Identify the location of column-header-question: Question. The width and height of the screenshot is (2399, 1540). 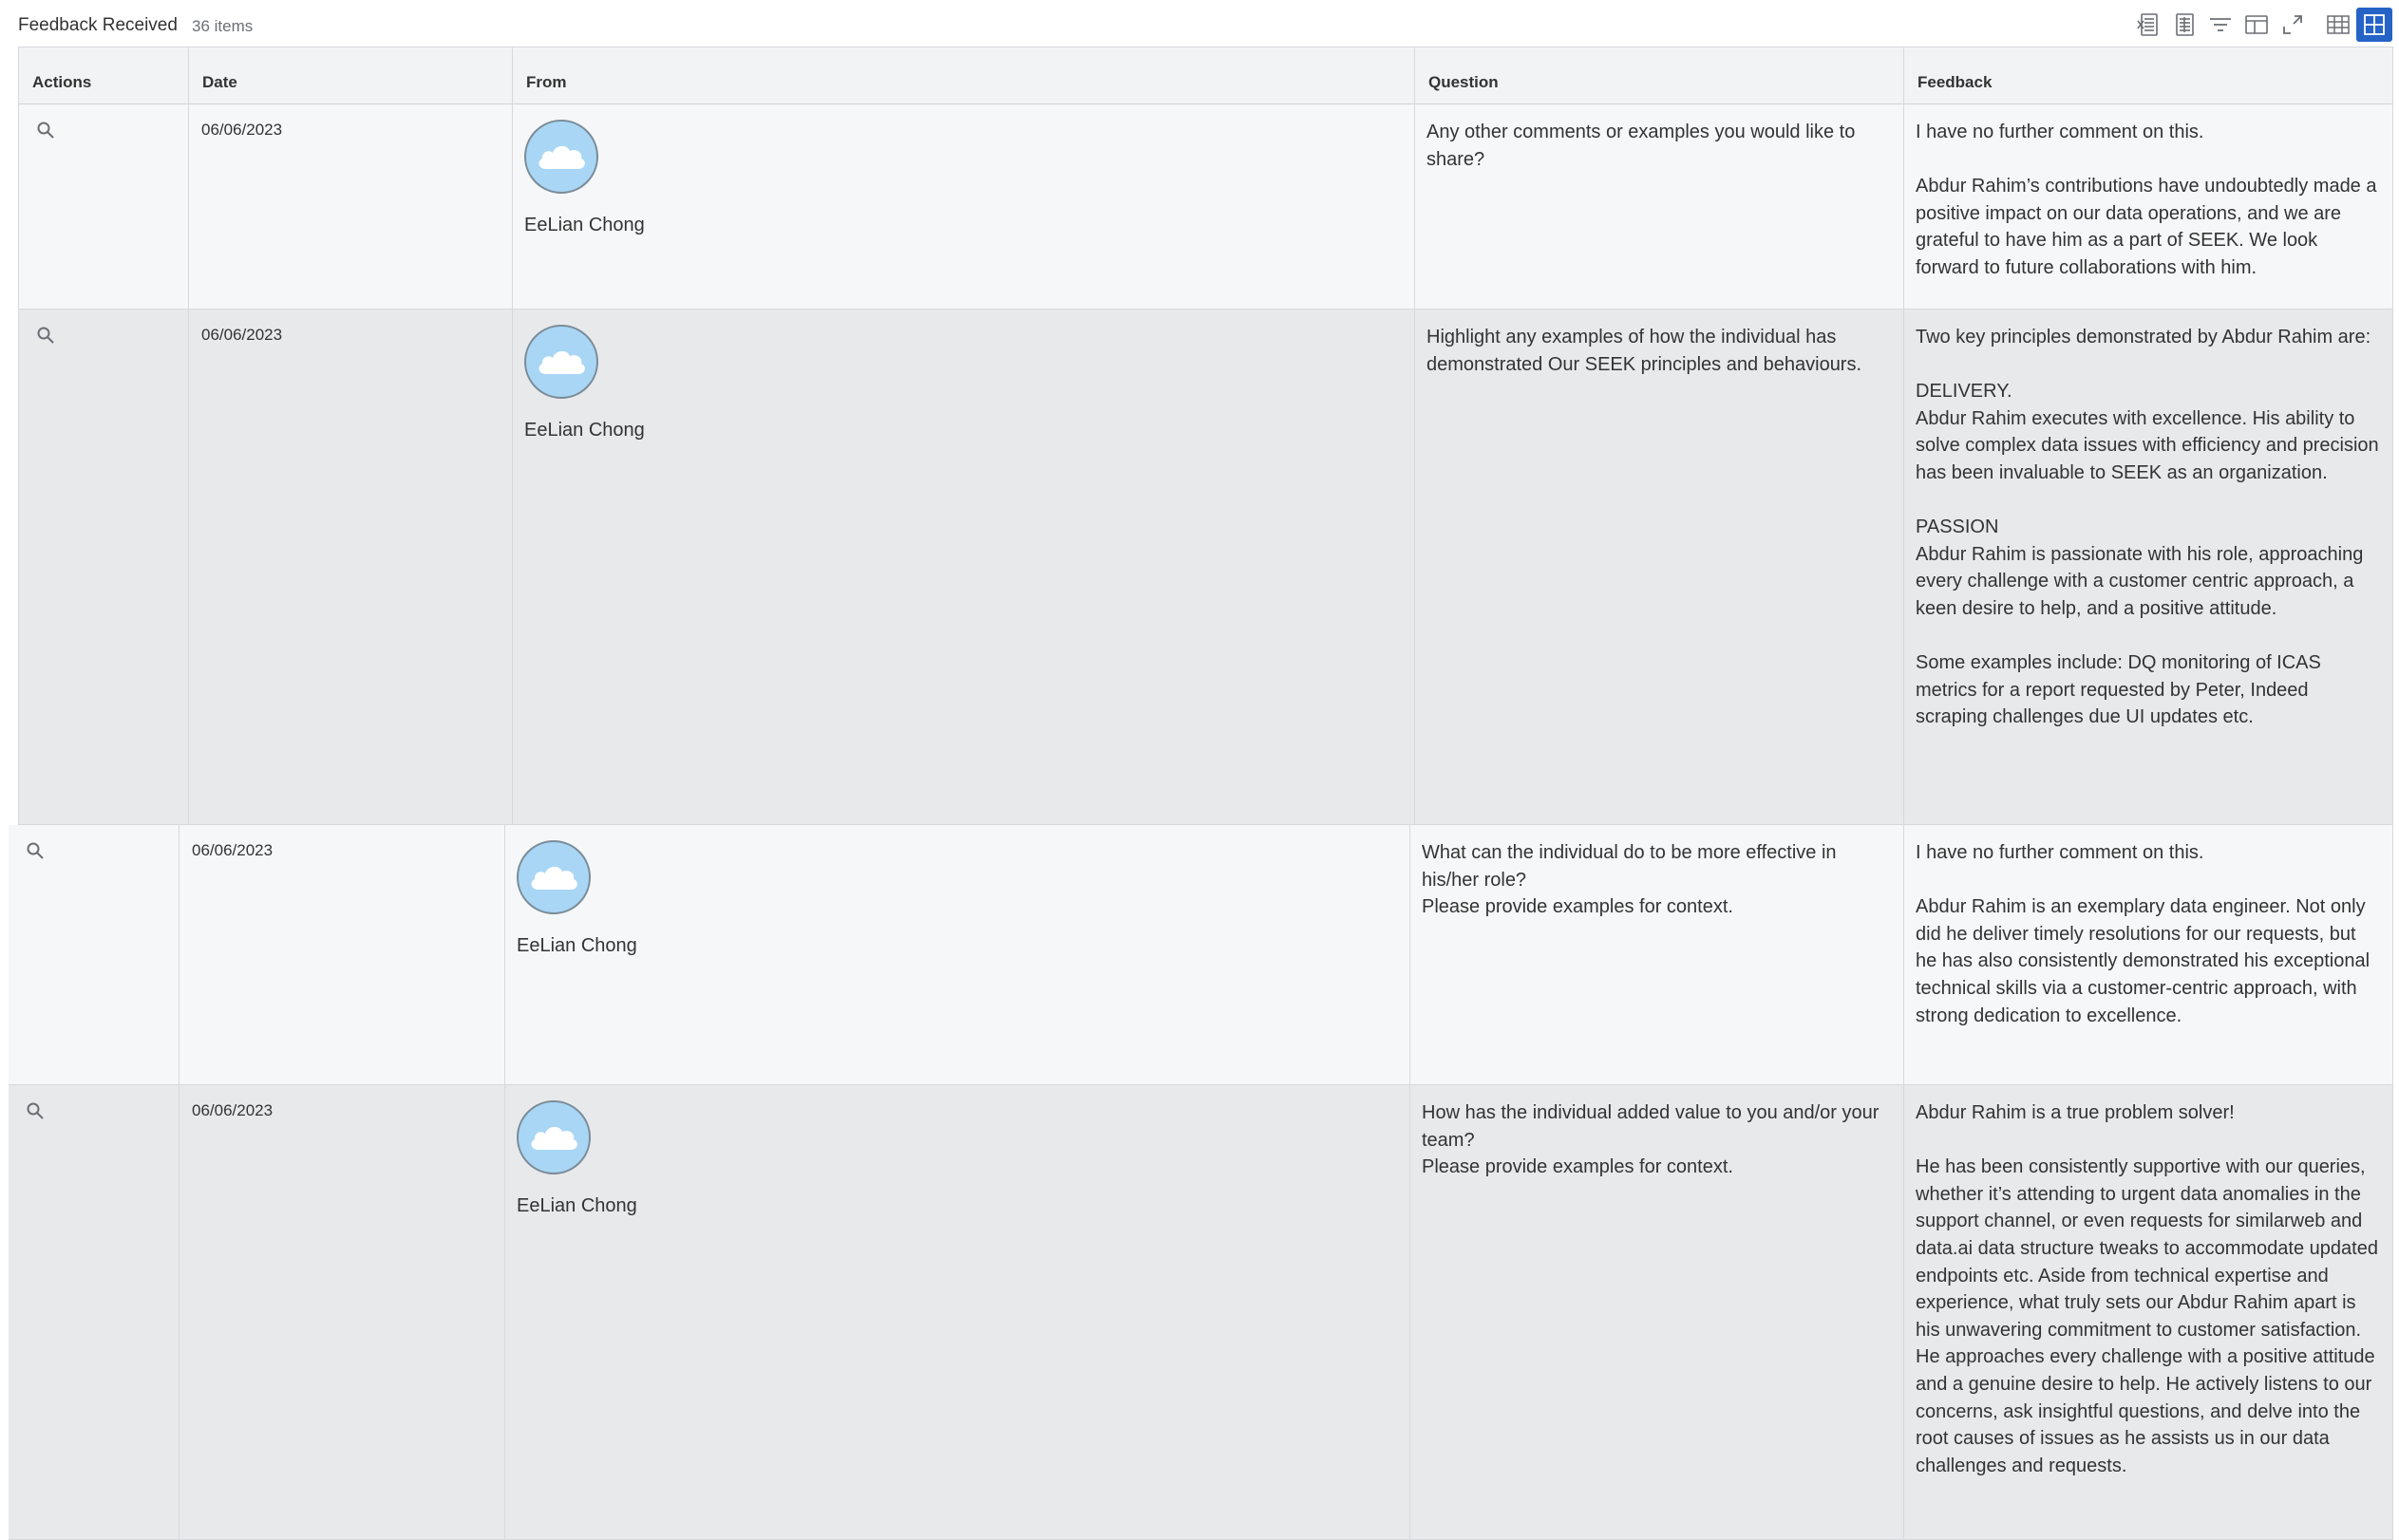
(1659, 75).